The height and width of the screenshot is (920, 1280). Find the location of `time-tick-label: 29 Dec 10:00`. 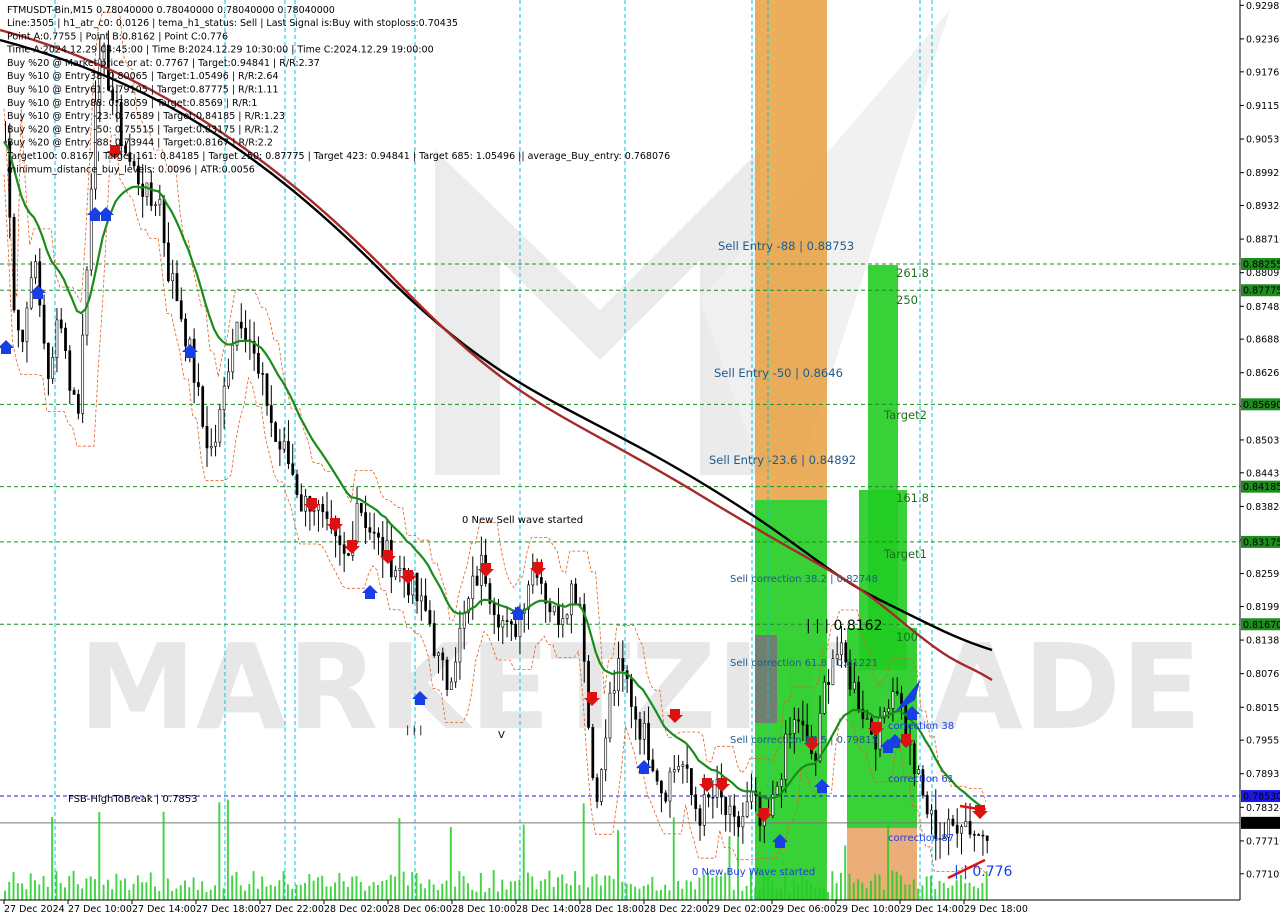

time-tick-label: 29 Dec 10:00 is located at coordinates (868, 909).